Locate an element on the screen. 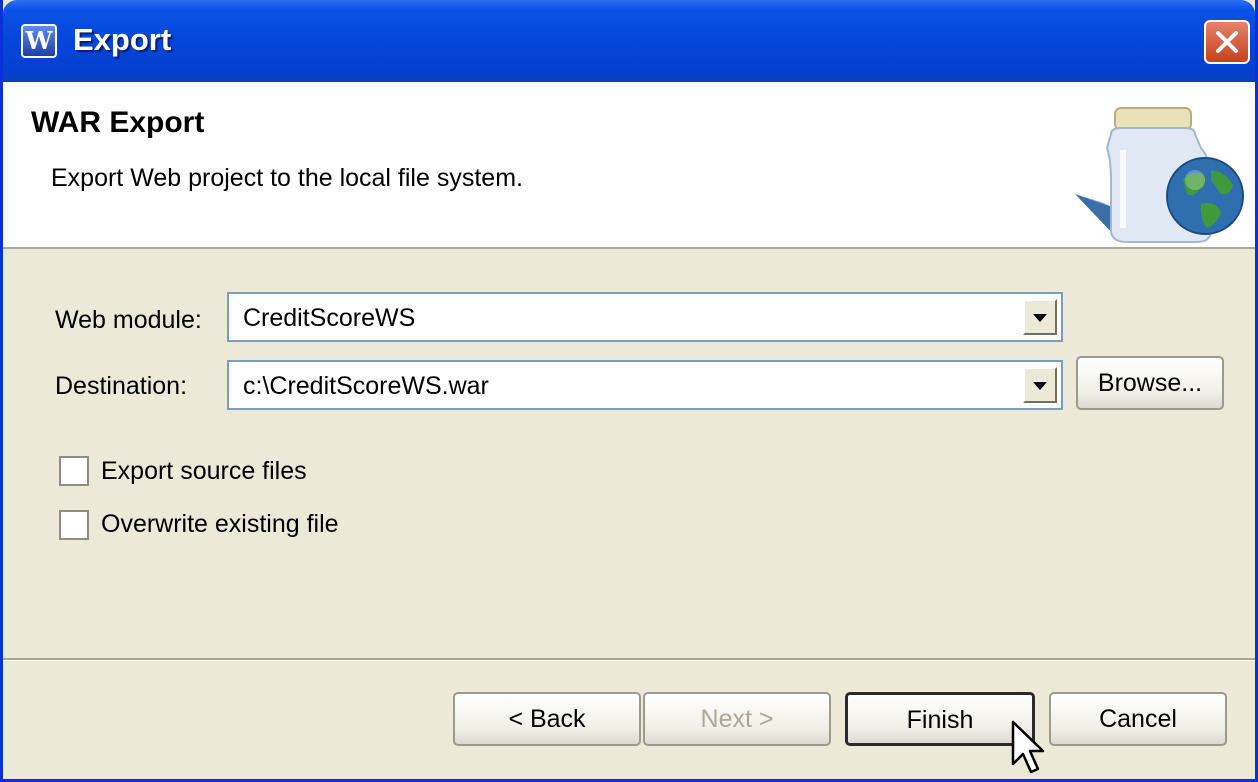  destination-value: c:\CreditScoreWS.war is located at coordinates (366, 386).